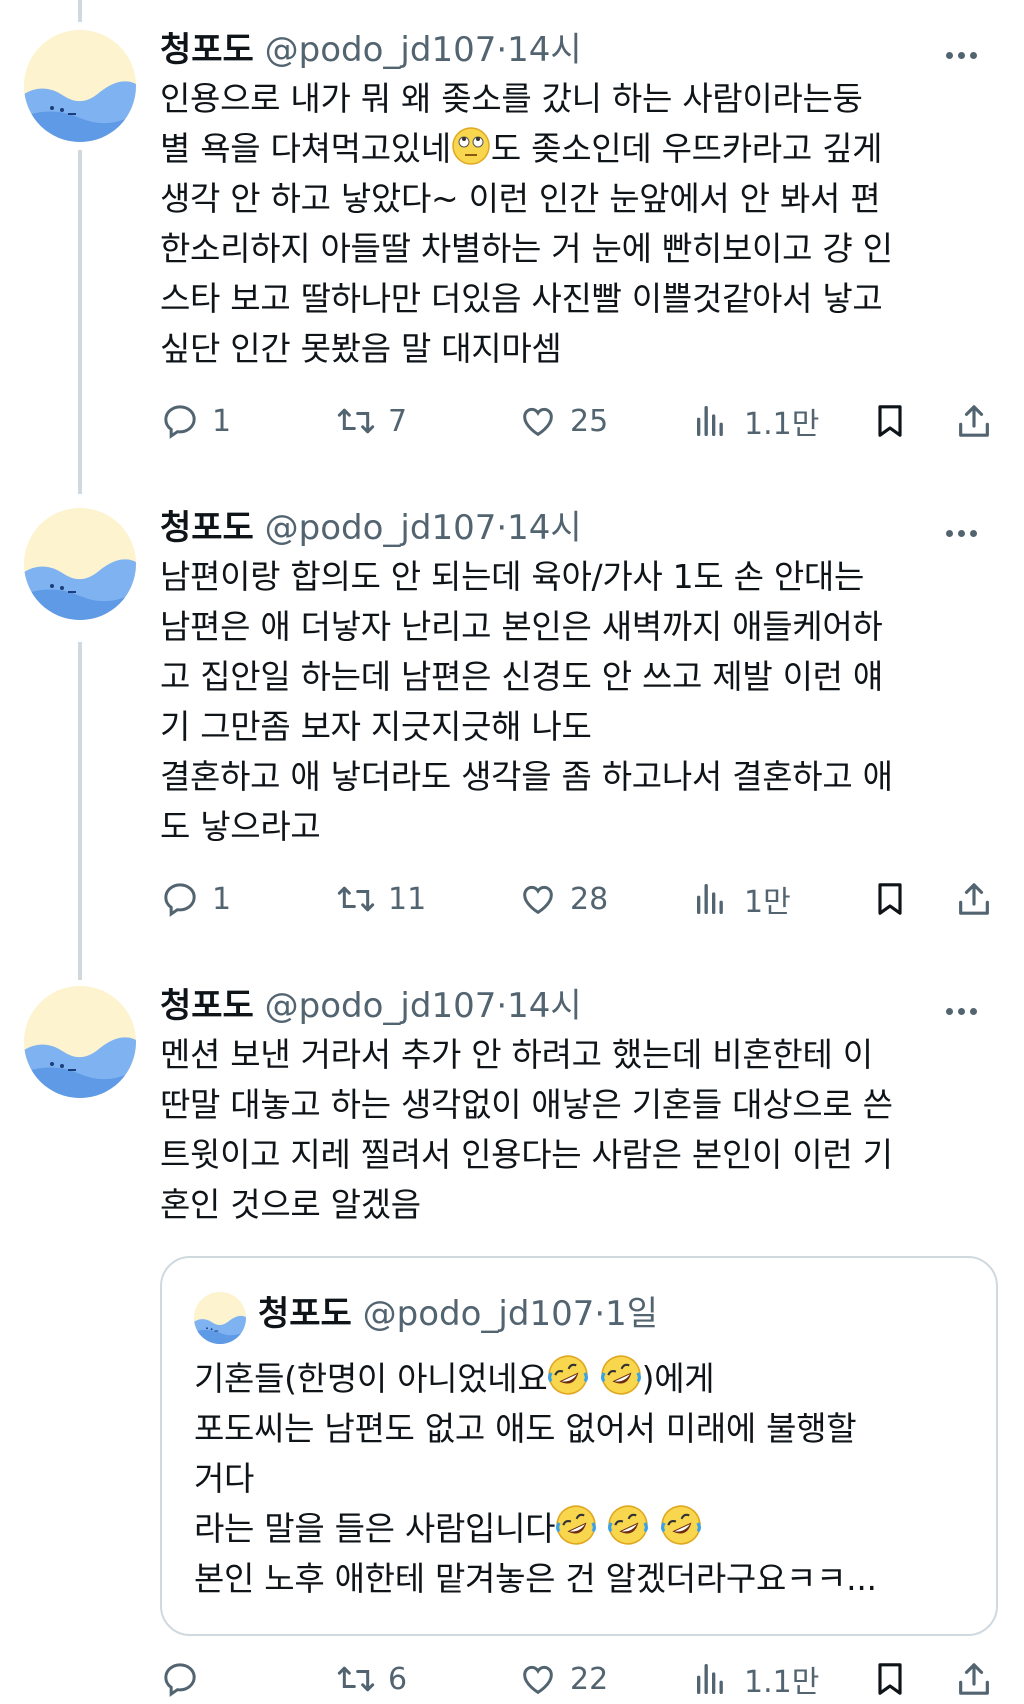 The height and width of the screenshot is (1704, 1024). I want to click on quote-line: 포도씨는 남편도 없고 애도 없어서 미래에 불행할 거다, so click(525, 1453).